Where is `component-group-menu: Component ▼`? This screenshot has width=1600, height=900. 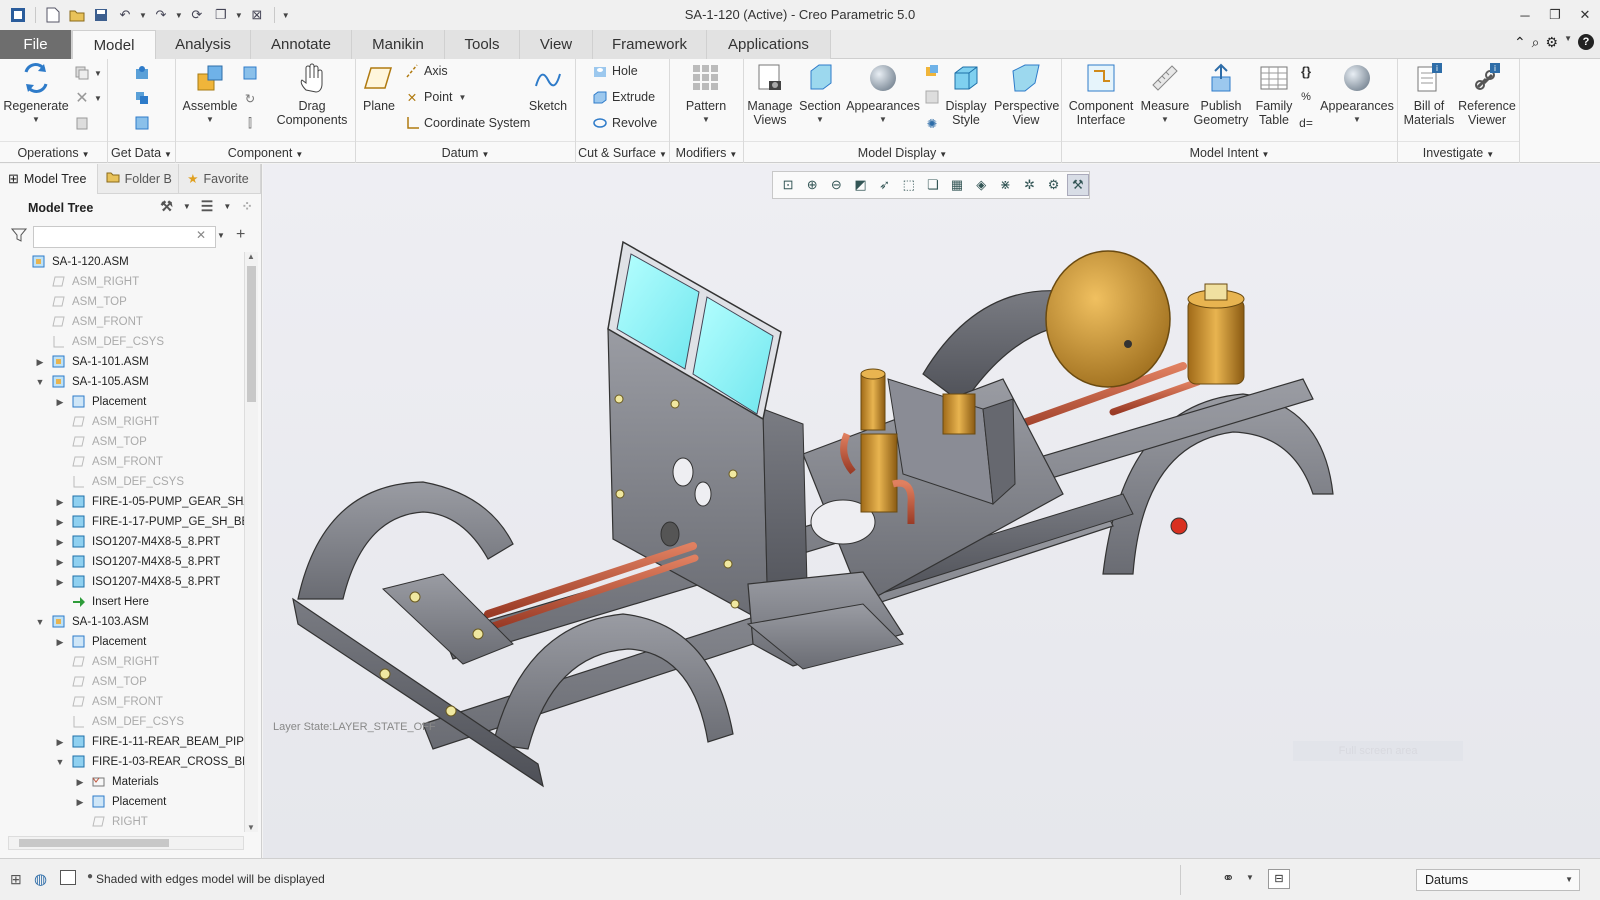 component-group-menu: Component ▼ is located at coordinates (265, 152).